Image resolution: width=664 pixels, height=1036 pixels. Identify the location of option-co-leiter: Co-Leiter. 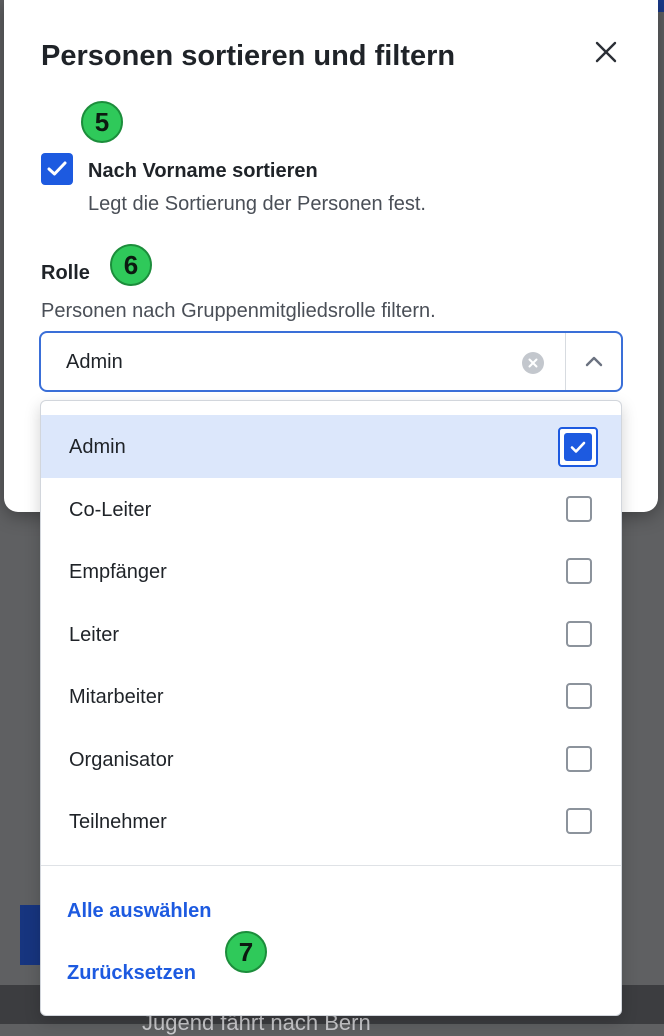
(331, 509).